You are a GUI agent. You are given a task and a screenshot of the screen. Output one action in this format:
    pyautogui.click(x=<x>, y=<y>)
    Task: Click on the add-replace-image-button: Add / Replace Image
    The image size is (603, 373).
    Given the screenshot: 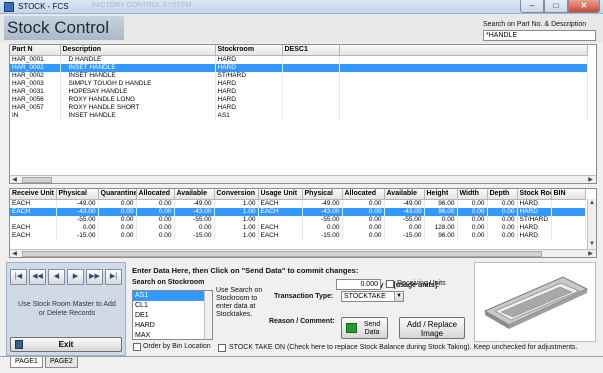 What is the action you would take?
    pyautogui.click(x=432, y=328)
    